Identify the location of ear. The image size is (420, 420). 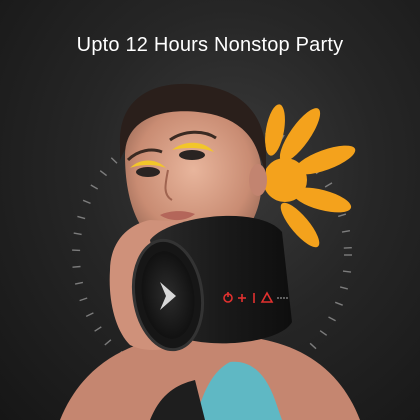
(258, 180).